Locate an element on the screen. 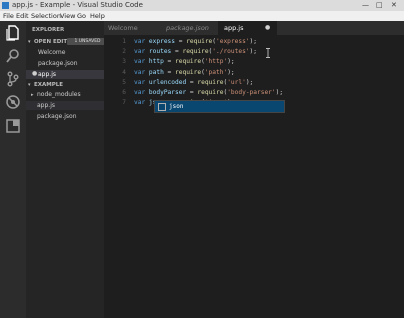 This screenshot has width=404, height=318. line-number: 1 is located at coordinates (124, 41).